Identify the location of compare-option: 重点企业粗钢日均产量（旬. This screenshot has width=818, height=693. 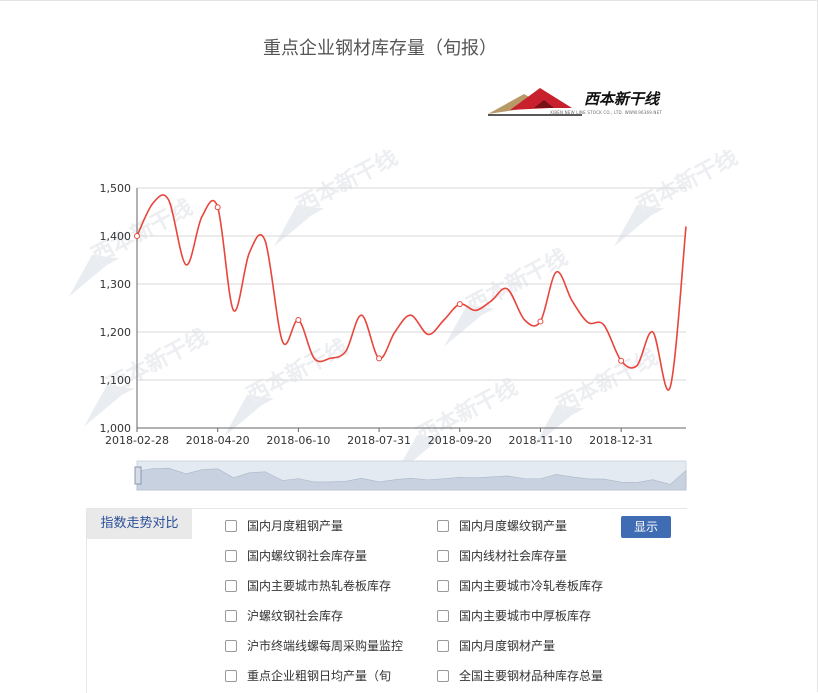
(308, 675).